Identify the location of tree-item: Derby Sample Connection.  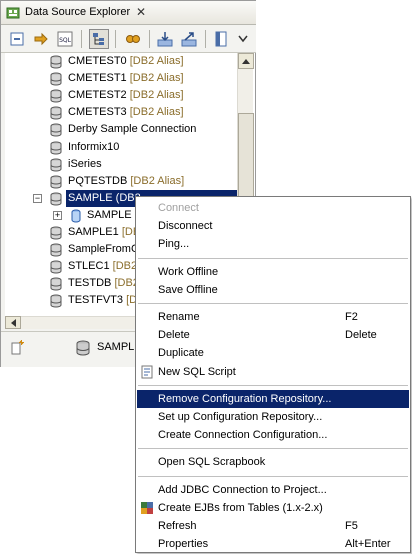
(130, 129).